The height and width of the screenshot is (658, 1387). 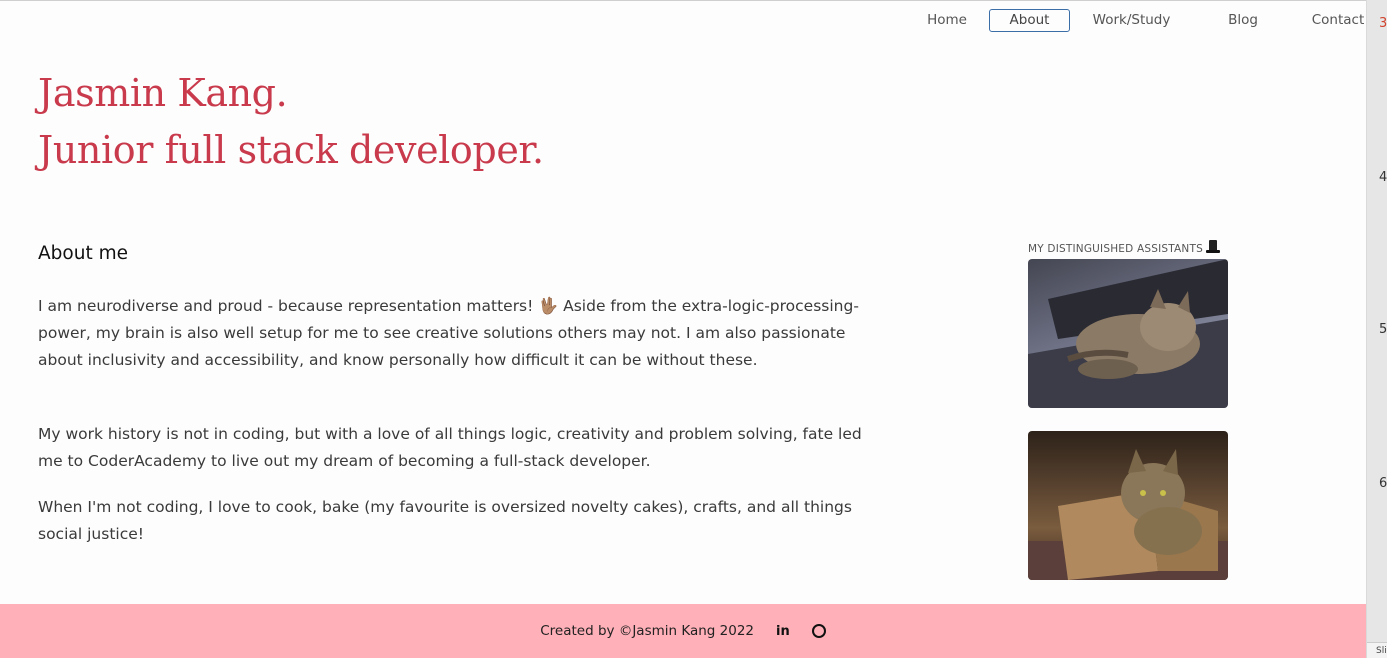 I want to click on assistants-panel: MY DISTINGUISHED ASSISTANTS, so click(x=1128, y=410).